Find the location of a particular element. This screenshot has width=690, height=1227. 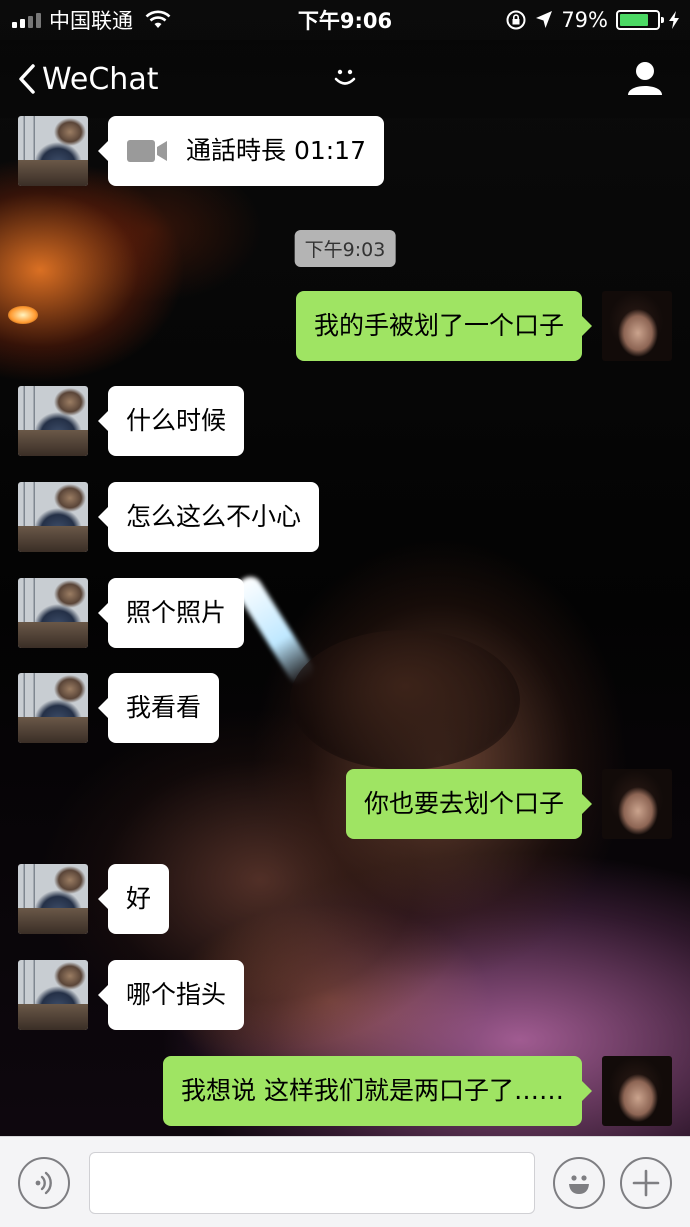

background-lamp is located at coordinates (23, 315).